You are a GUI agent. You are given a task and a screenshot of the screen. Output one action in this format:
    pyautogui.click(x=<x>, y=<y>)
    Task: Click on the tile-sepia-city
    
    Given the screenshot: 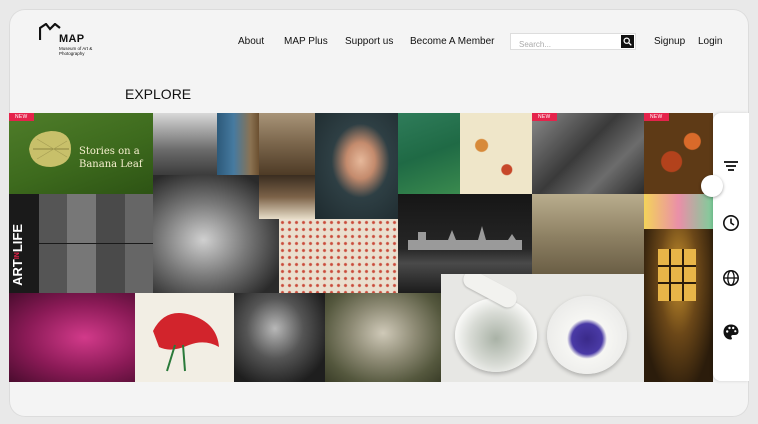 What is the action you would take?
    pyautogui.click(x=588, y=234)
    